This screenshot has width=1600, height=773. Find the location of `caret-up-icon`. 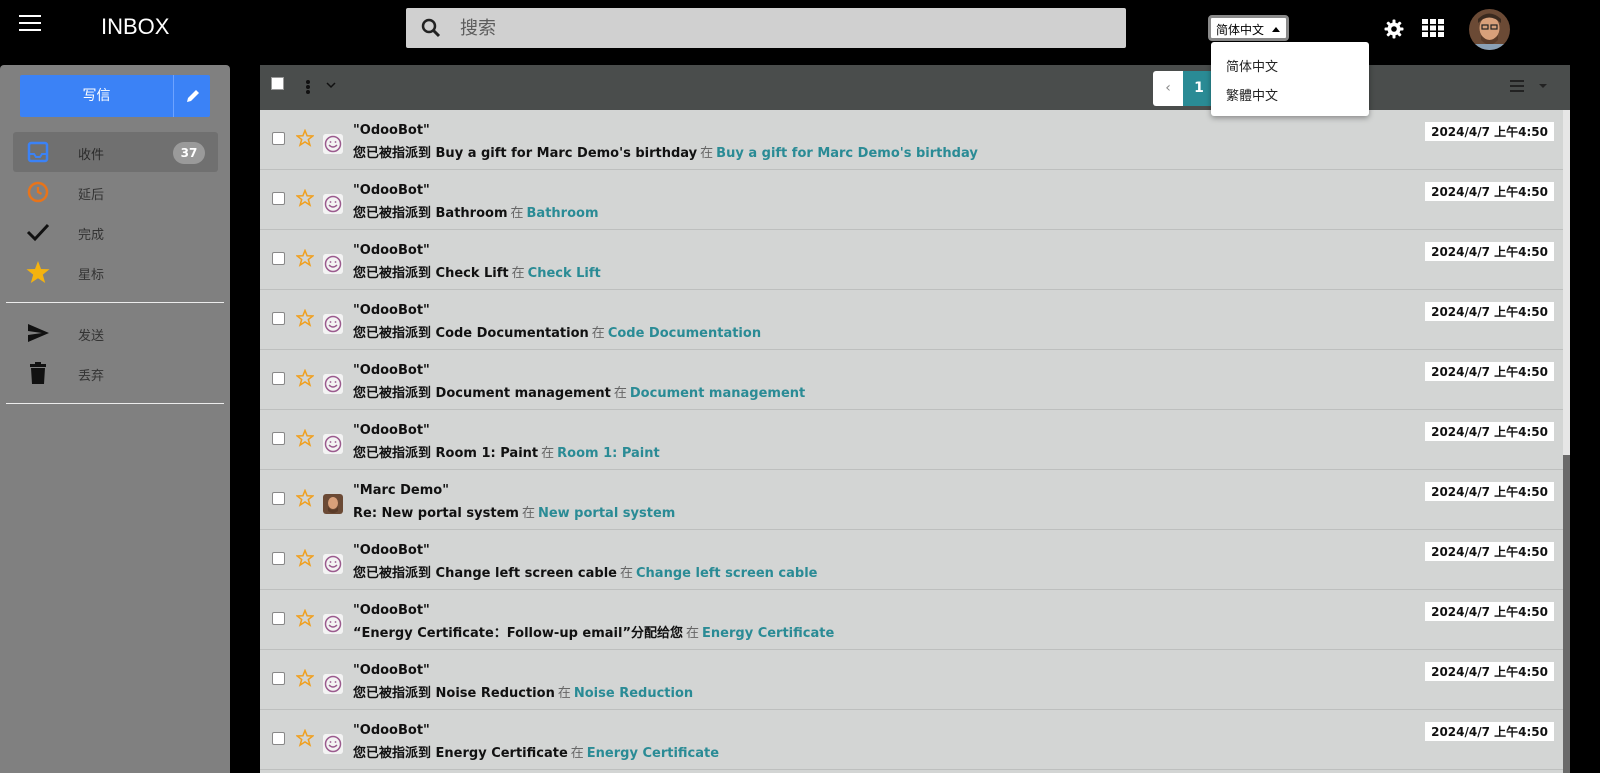

caret-up-icon is located at coordinates (1276, 29).